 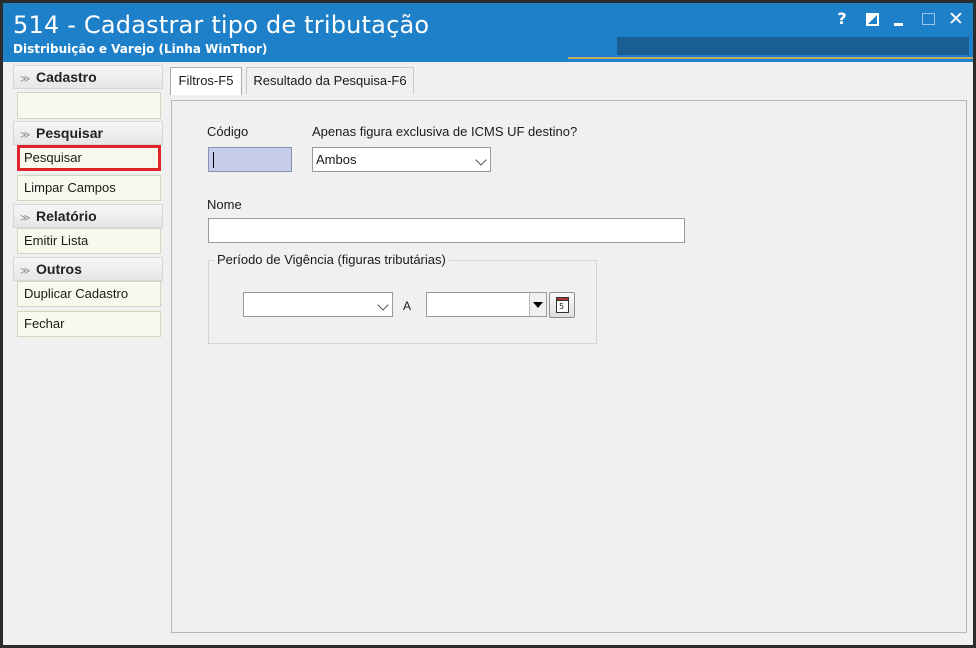 What do you see at coordinates (89, 188) in the screenshot?
I see `sidebar-item-limpar-campos: Limpar Campos` at bounding box center [89, 188].